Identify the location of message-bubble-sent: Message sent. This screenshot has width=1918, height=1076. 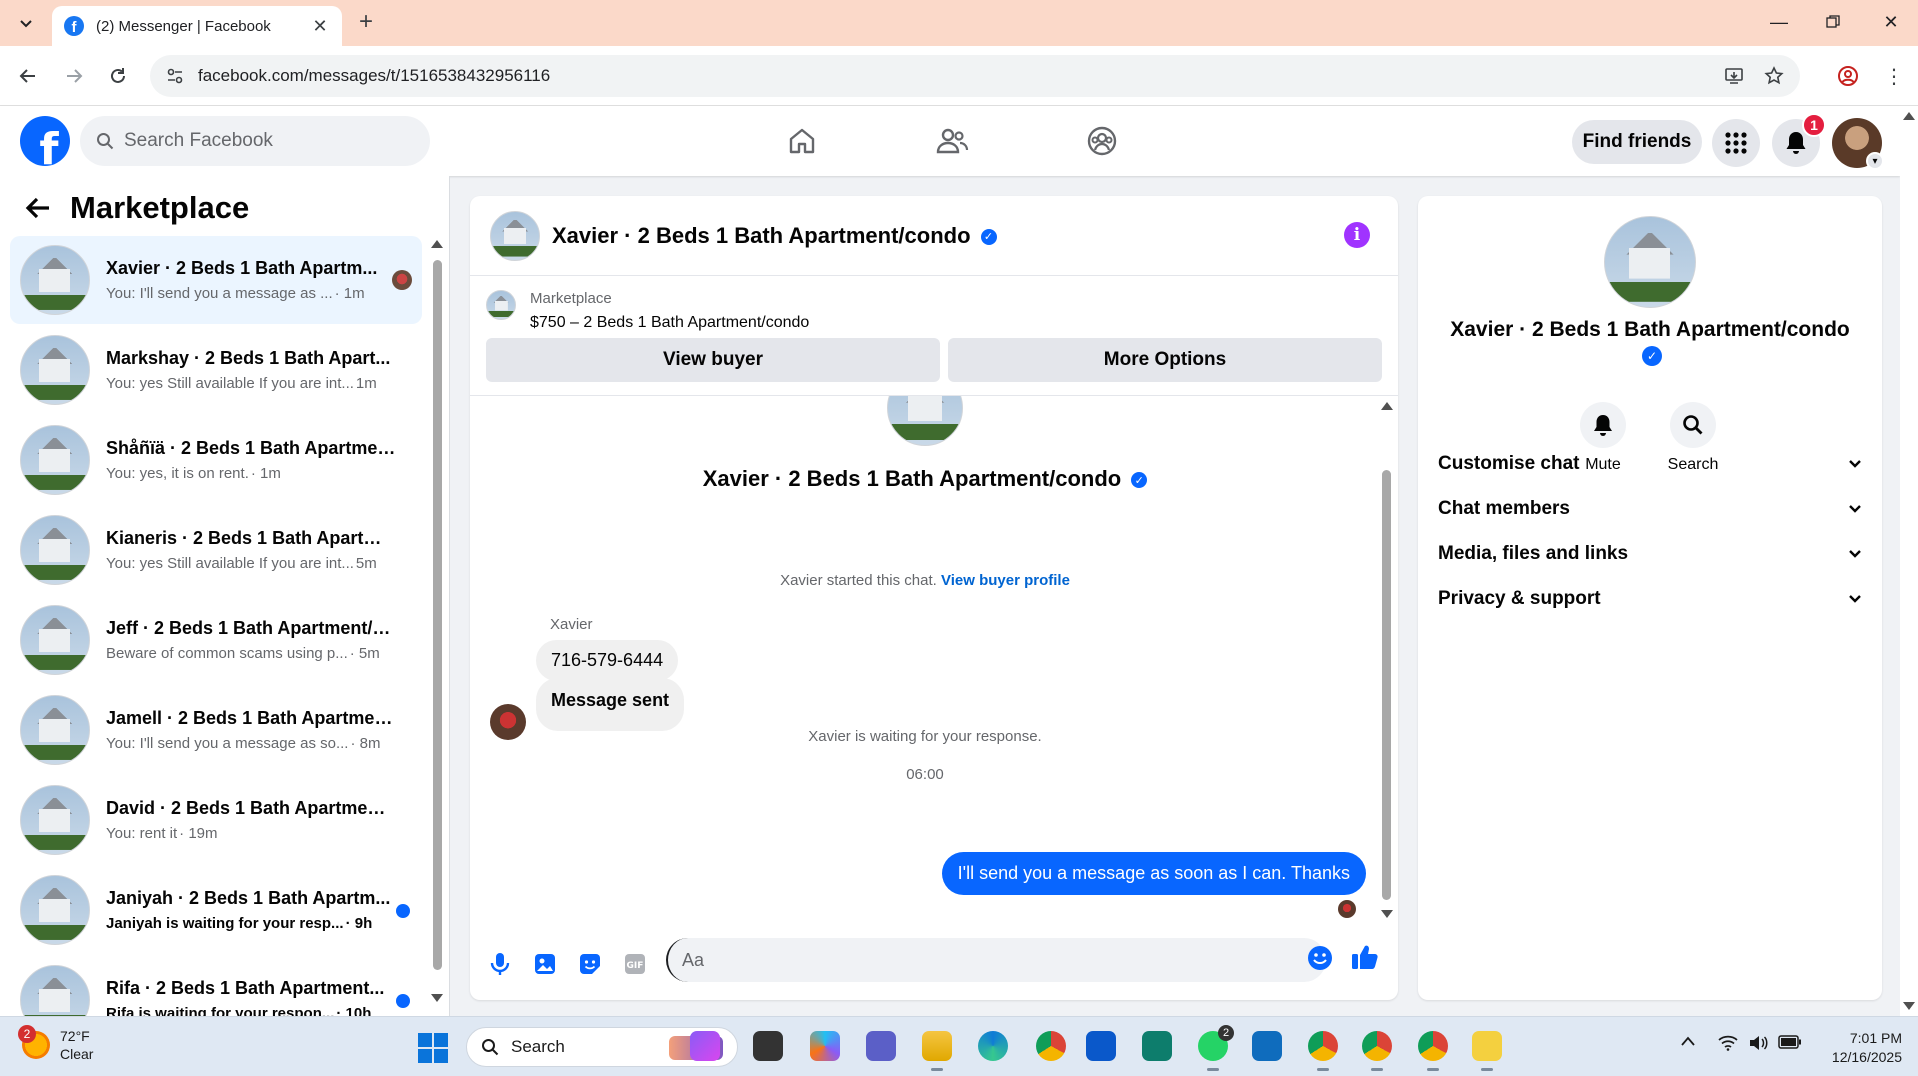
(610, 704).